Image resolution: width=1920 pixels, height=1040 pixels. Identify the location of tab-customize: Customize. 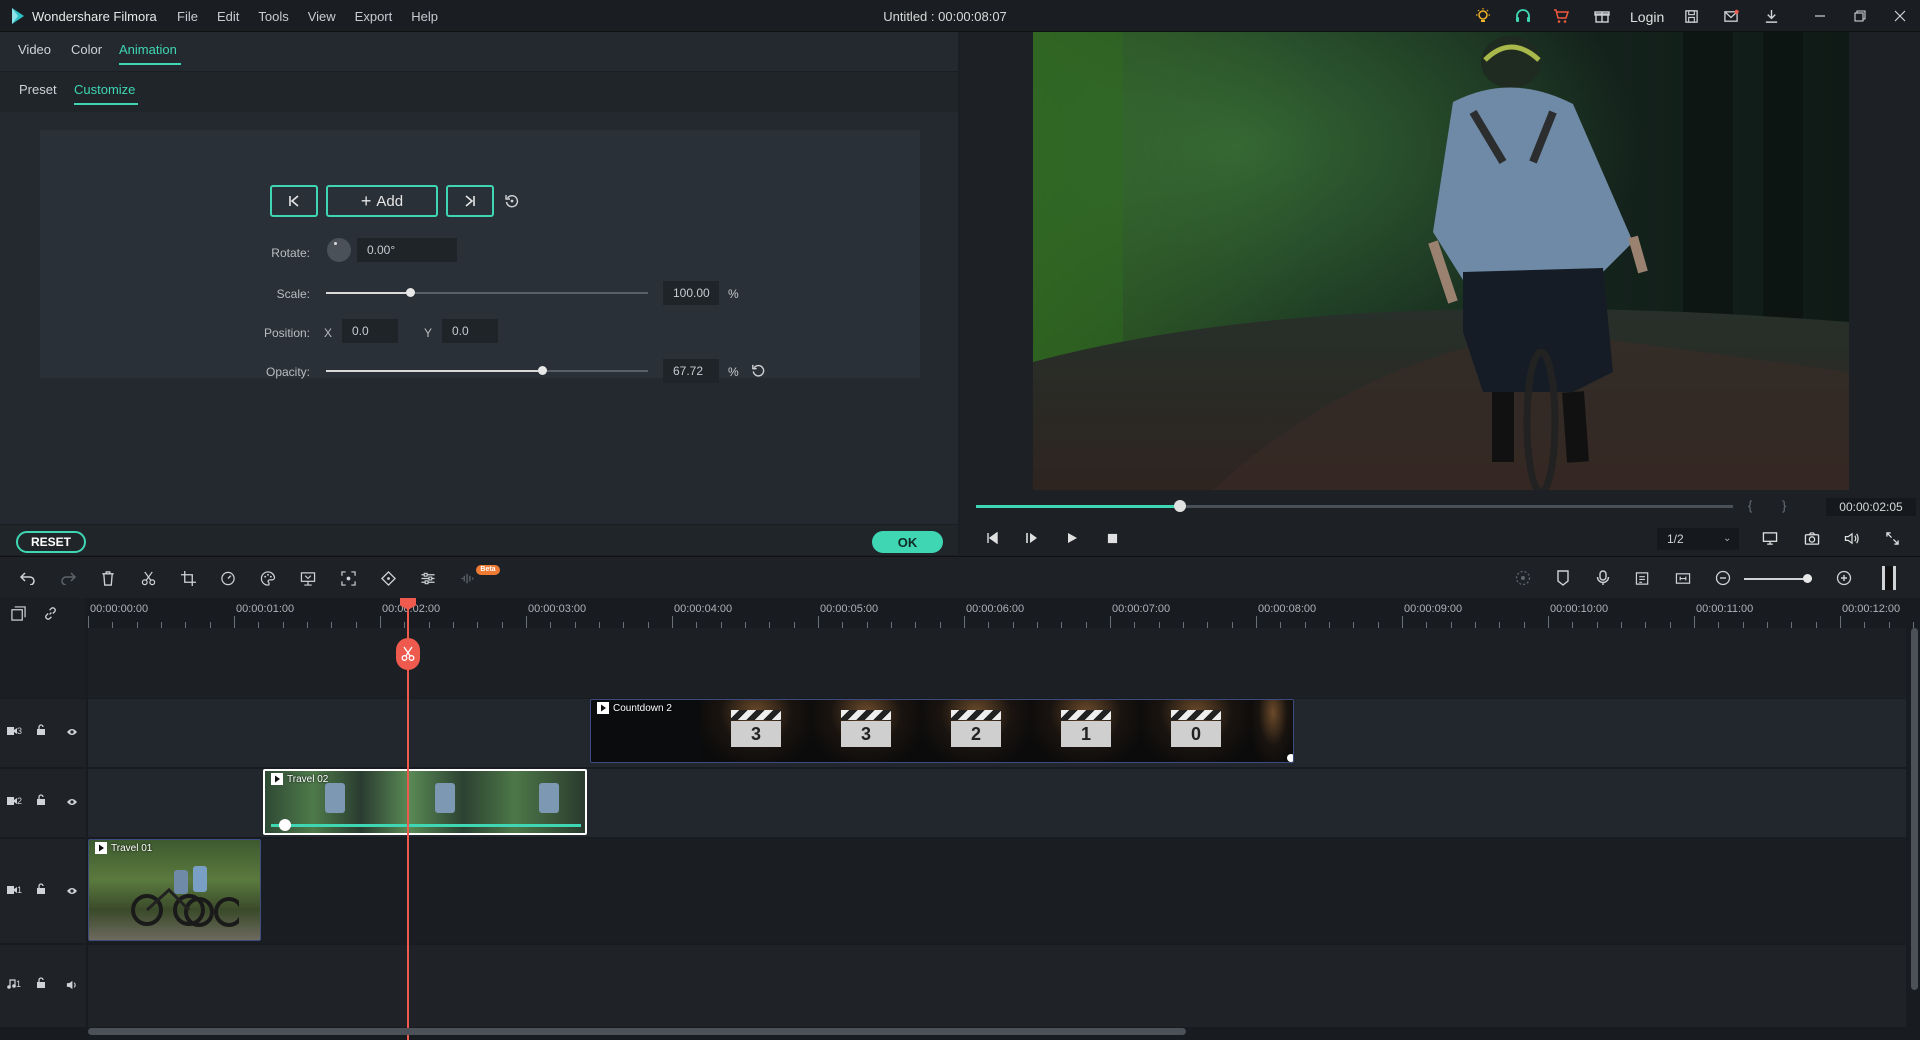
(104, 89).